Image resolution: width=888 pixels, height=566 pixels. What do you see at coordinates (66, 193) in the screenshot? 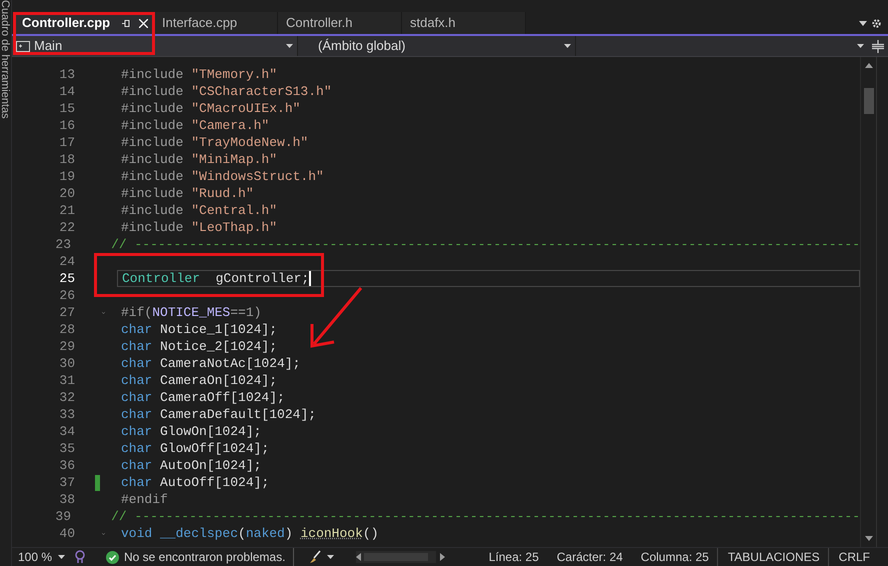
I see `line-number: 20` at bounding box center [66, 193].